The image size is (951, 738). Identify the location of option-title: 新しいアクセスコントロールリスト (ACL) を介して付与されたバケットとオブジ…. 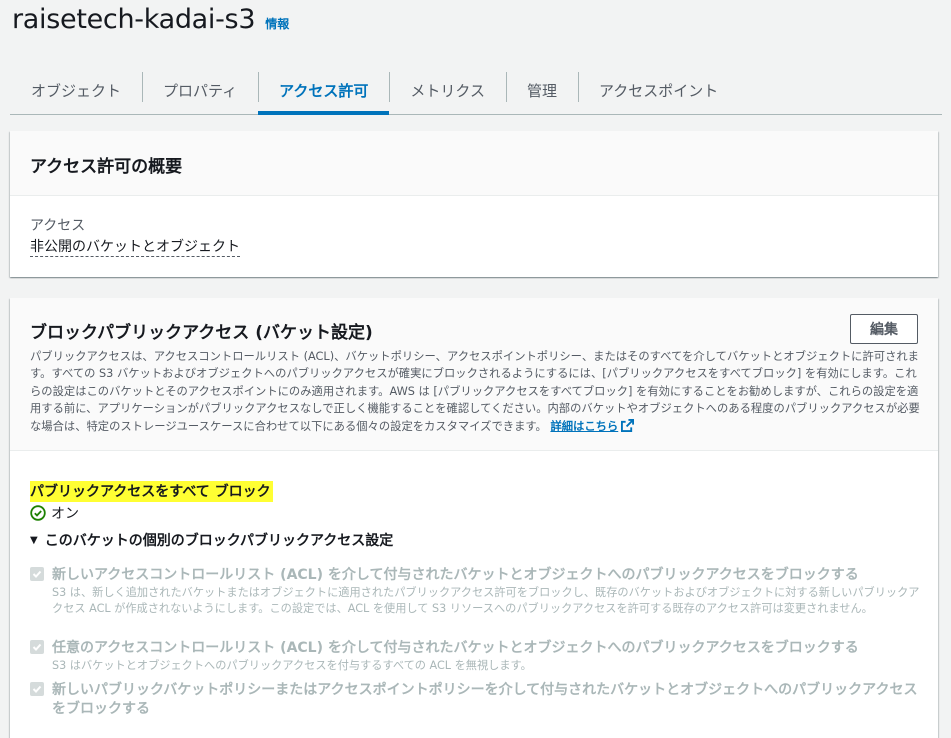
(455, 575).